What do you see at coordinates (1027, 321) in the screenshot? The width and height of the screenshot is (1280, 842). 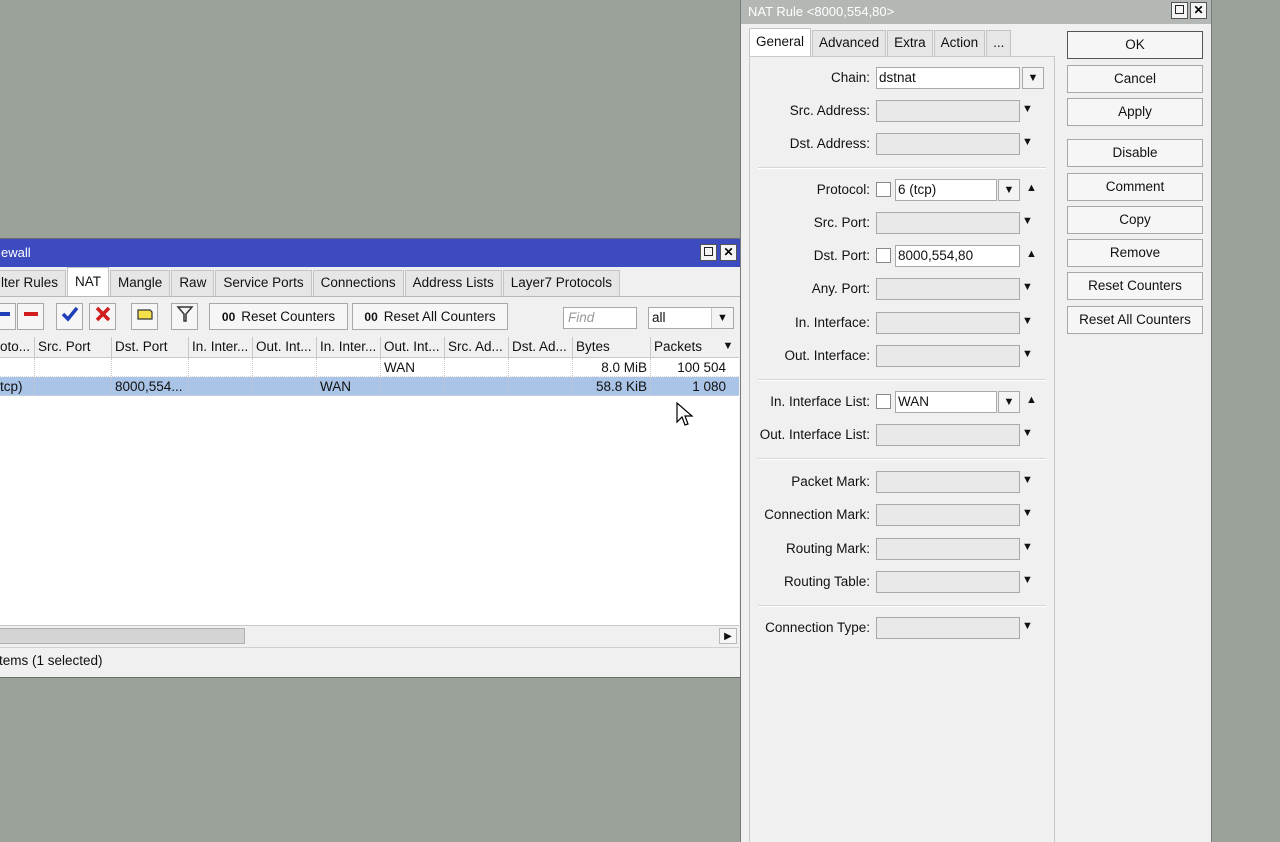 I see `in-interface-dropdown-icon: ▼` at bounding box center [1027, 321].